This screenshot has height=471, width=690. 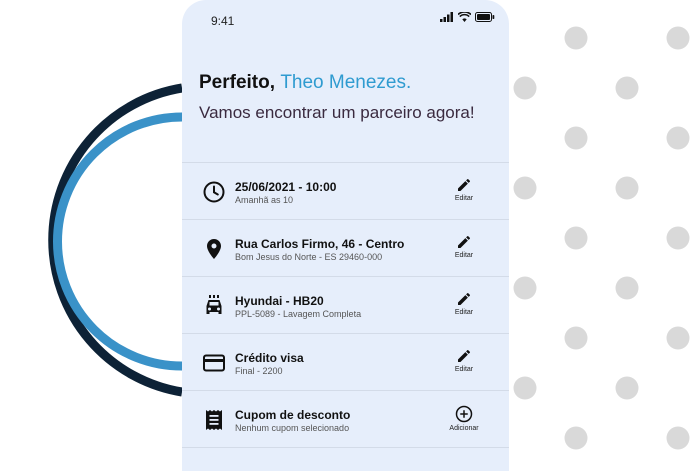 What do you see at coordinates (292, 428) in the screenshot?
I see `coupon-subtitle: Nenhum cupom selecionado` at bounding box center [292, 428].